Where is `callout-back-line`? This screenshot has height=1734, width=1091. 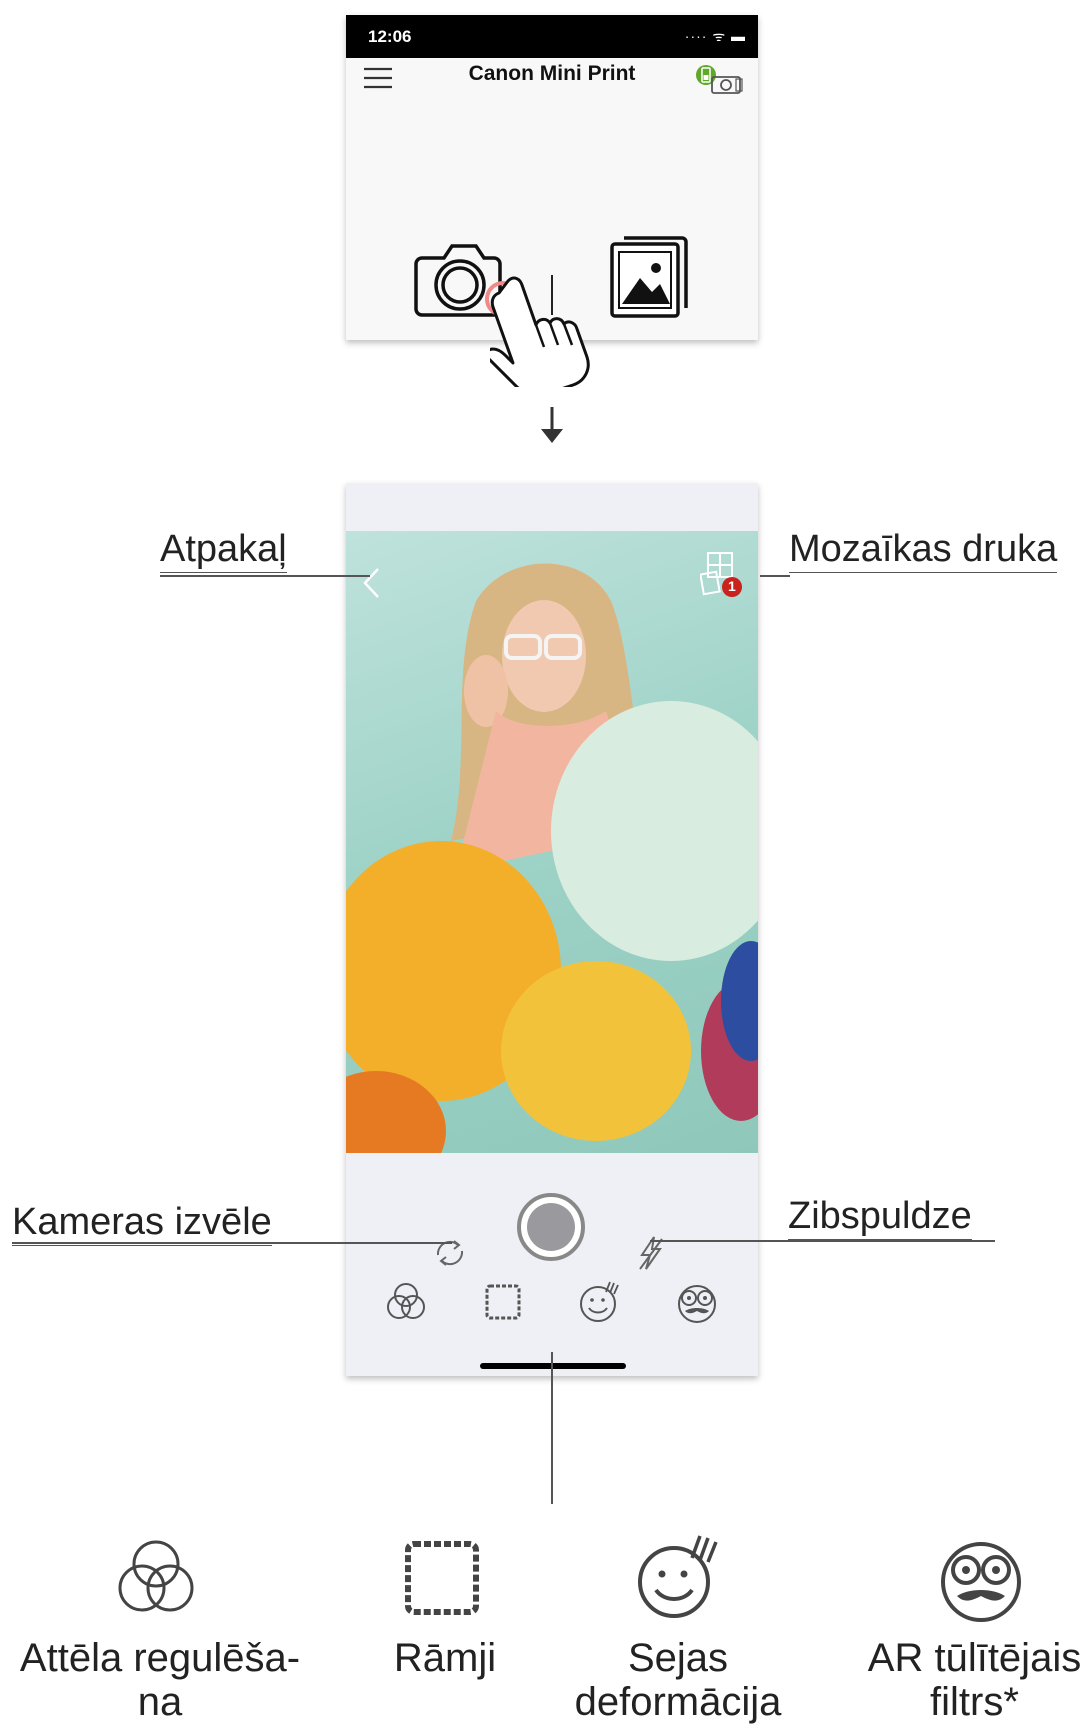
callout-back-line is located at coordinates (265, 576).